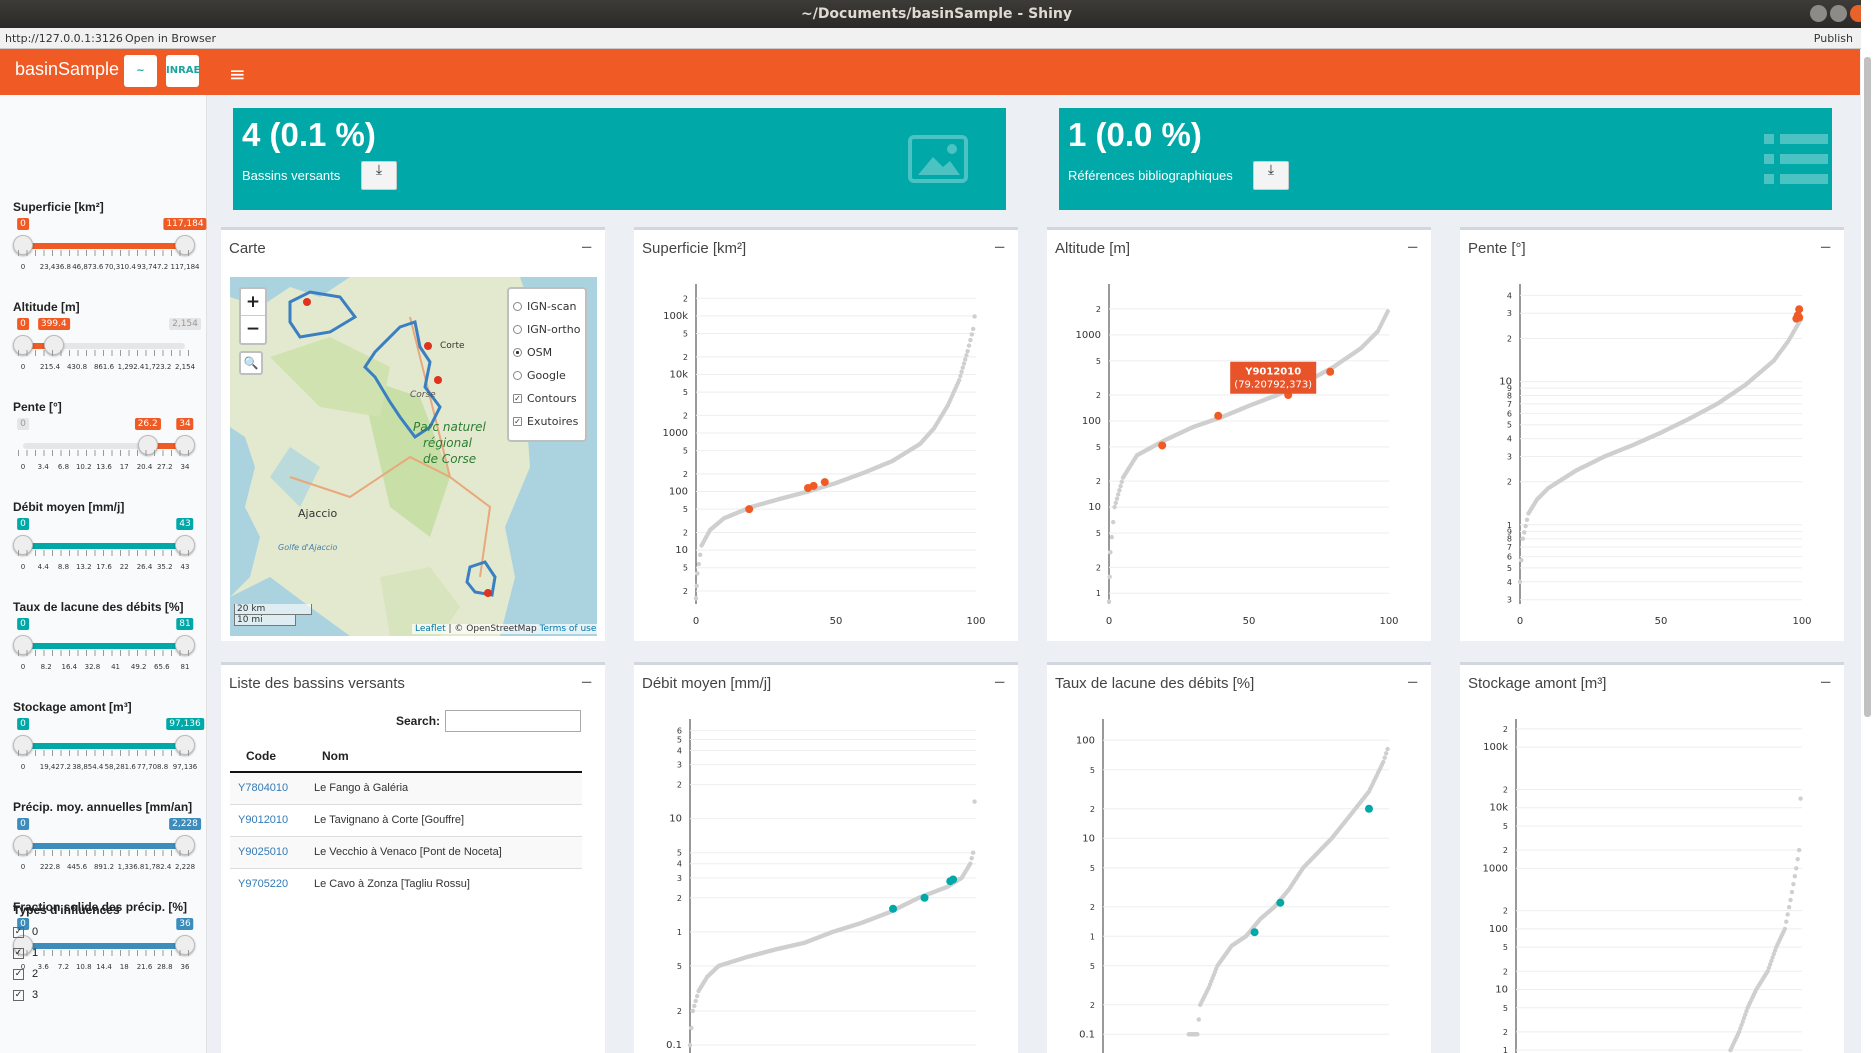  What do you see at coordinates (104, 636) in the screenshot?
I see `slider-track: 0 81` at bounding box center [104, 636].